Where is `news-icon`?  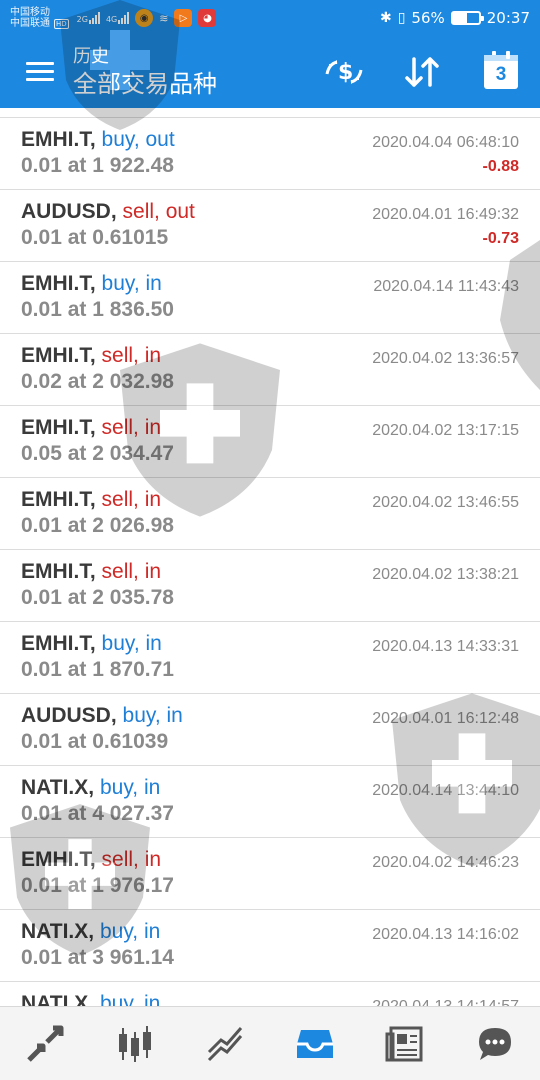 news-icon is located at coordinates (404, 1043).